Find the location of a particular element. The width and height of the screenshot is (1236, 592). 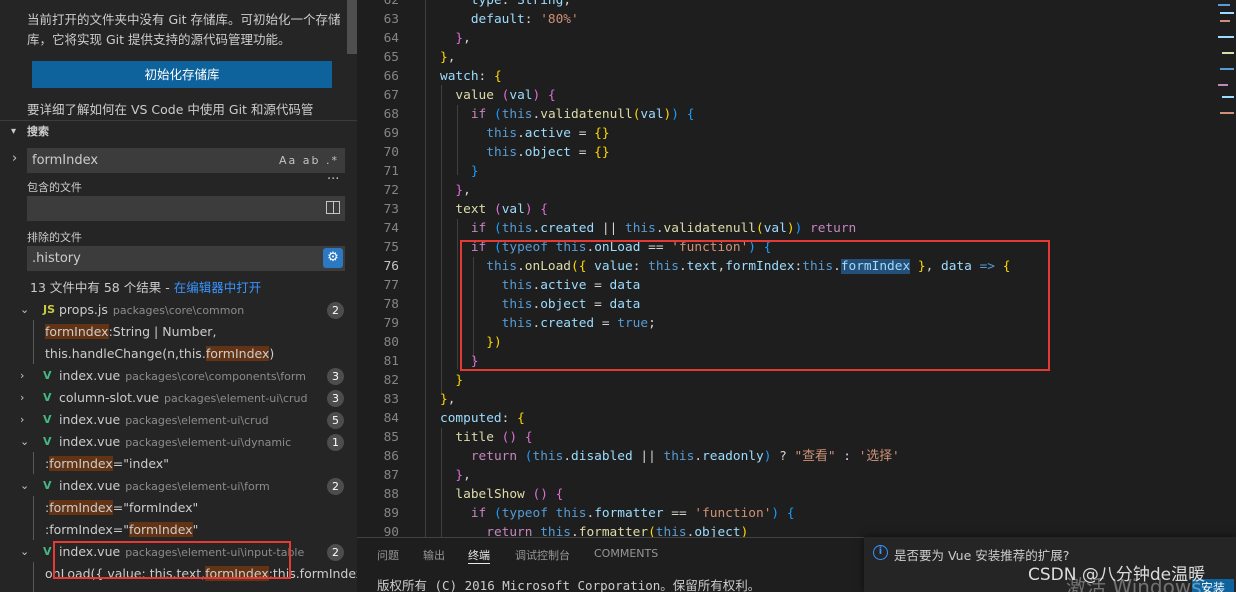

more-options-icon: ··· is located at coordinates (333, 179).